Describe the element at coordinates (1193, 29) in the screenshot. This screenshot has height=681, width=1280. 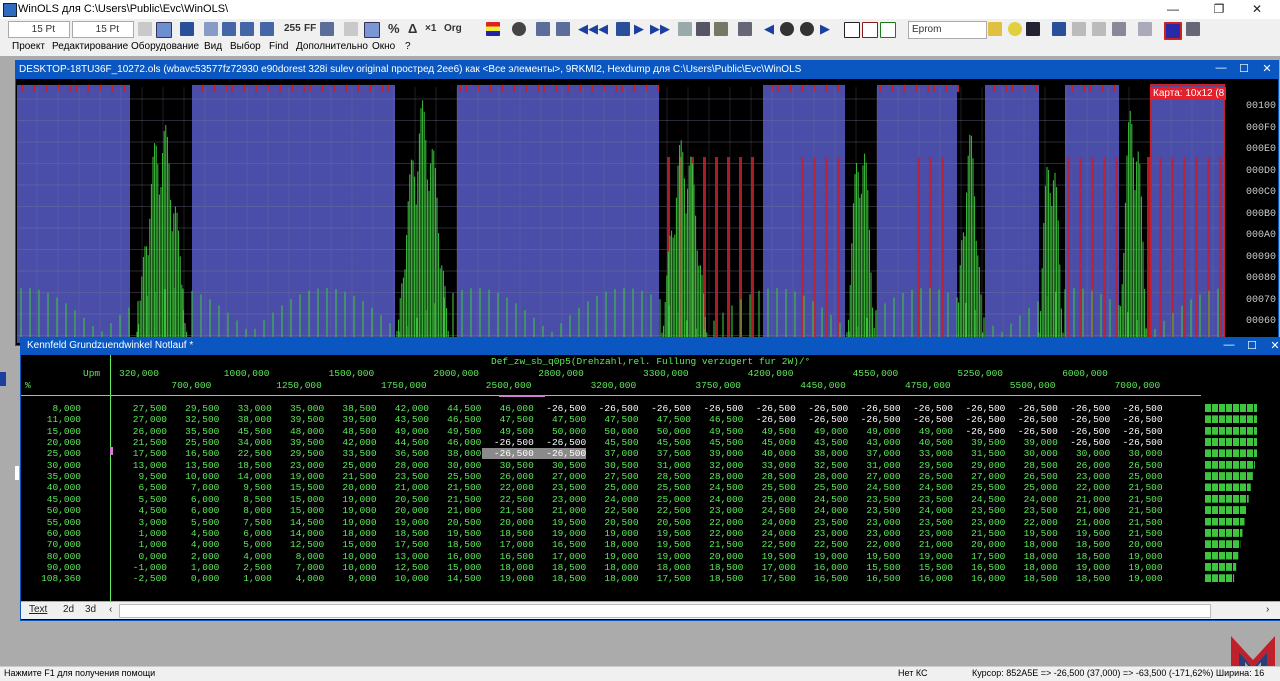
I see `settings-icon` at that location.